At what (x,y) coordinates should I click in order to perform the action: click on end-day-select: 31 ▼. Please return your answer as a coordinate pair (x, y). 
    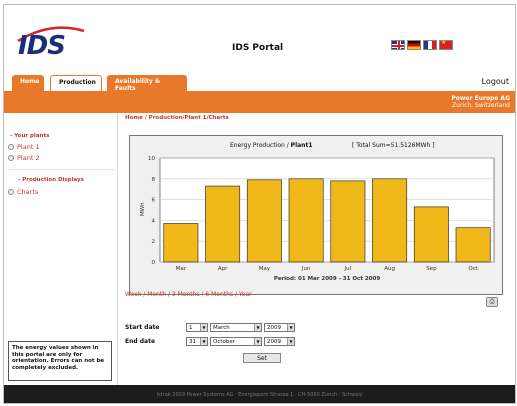
    Looking at the image, I should click on (197, 341).